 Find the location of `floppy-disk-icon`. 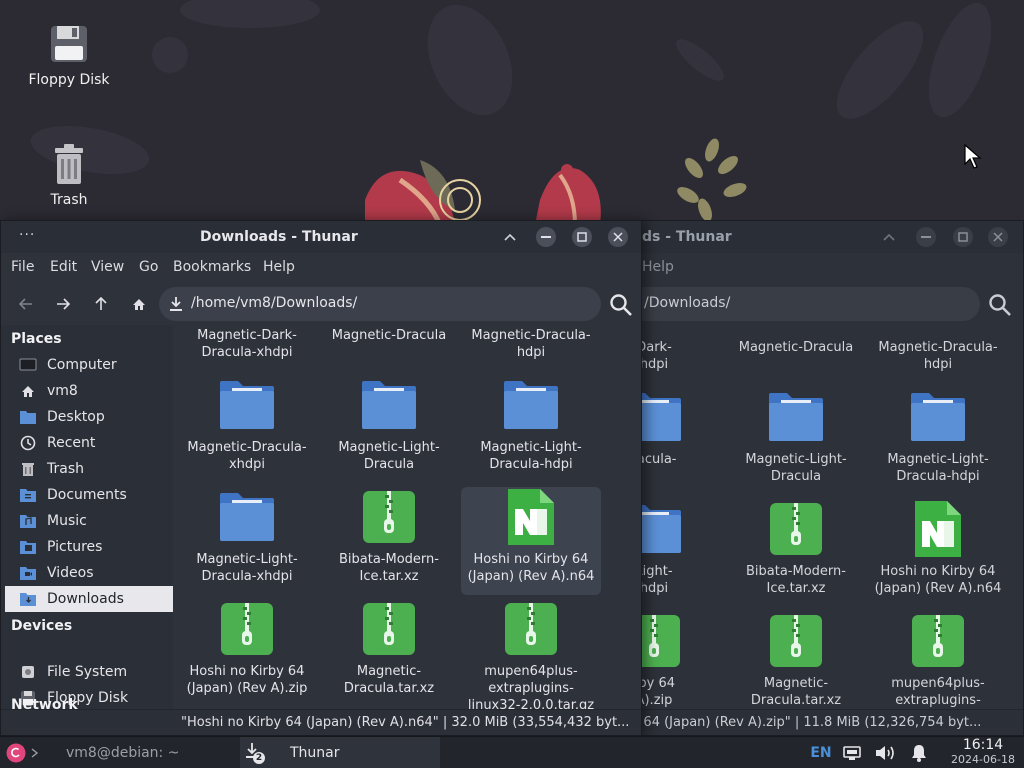

floppy-disk-icon is located at coordinates (69, 44).